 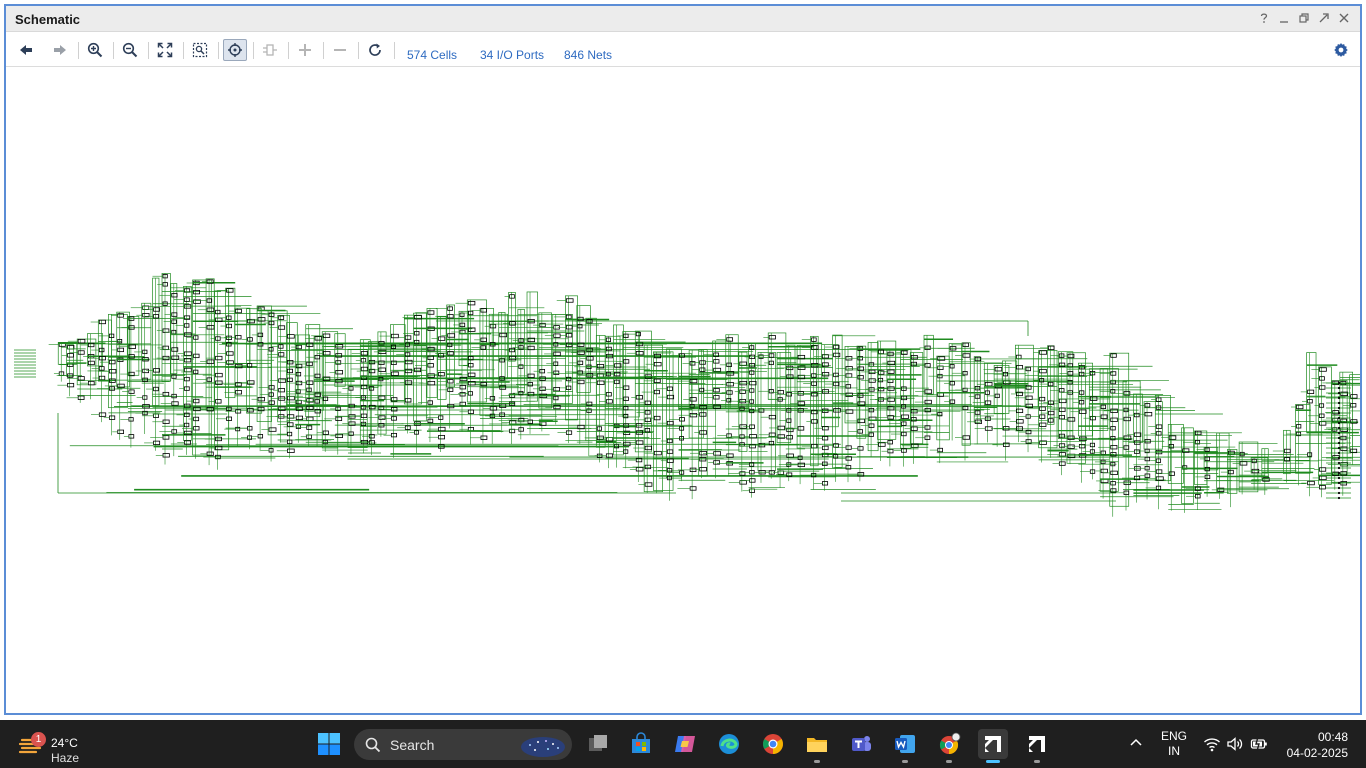 What do you see at coordinates (235, 50) in the screenshot?
I see `auto-fit-icon` at bounding box center [235, 50].